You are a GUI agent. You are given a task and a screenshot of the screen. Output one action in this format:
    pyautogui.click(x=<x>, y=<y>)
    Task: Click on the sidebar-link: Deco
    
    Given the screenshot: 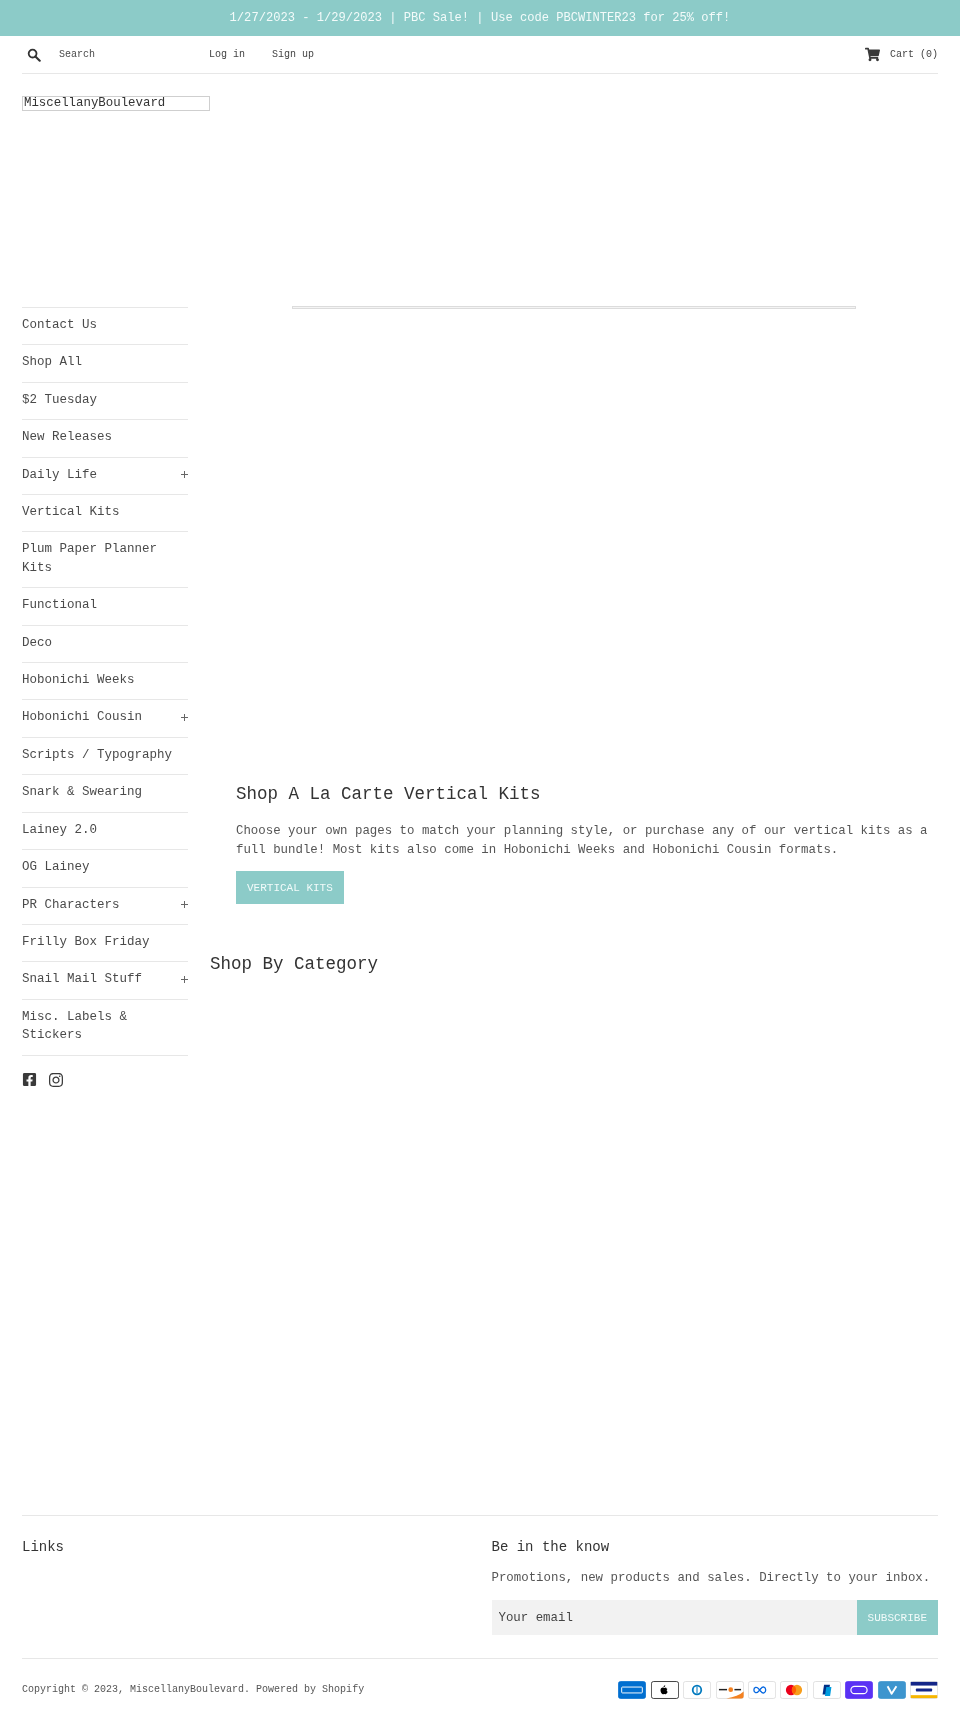 What is the action you would take?
    pyautogui.click(x=105, y=643)
    